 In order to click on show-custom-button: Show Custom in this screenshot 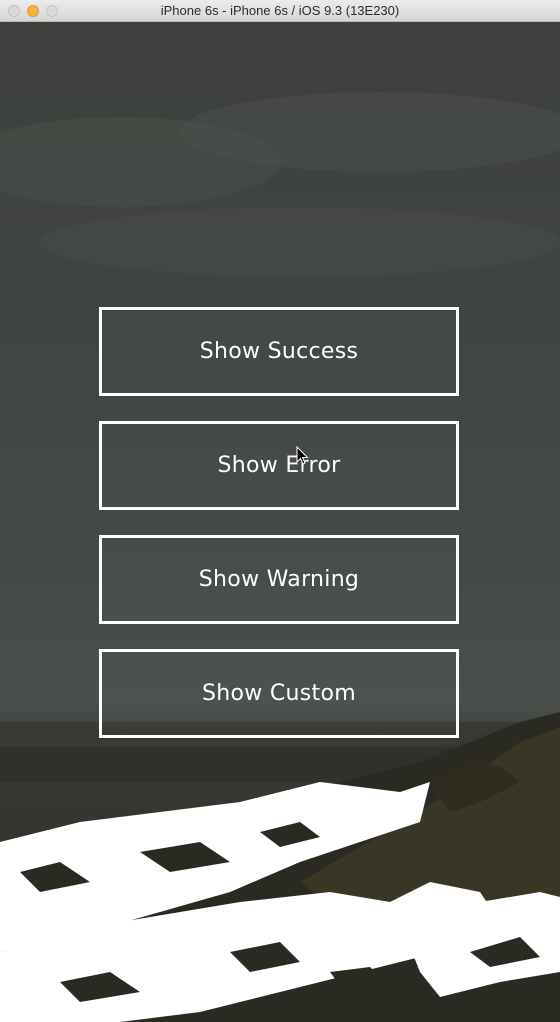, I will do `click(279, 693)`.